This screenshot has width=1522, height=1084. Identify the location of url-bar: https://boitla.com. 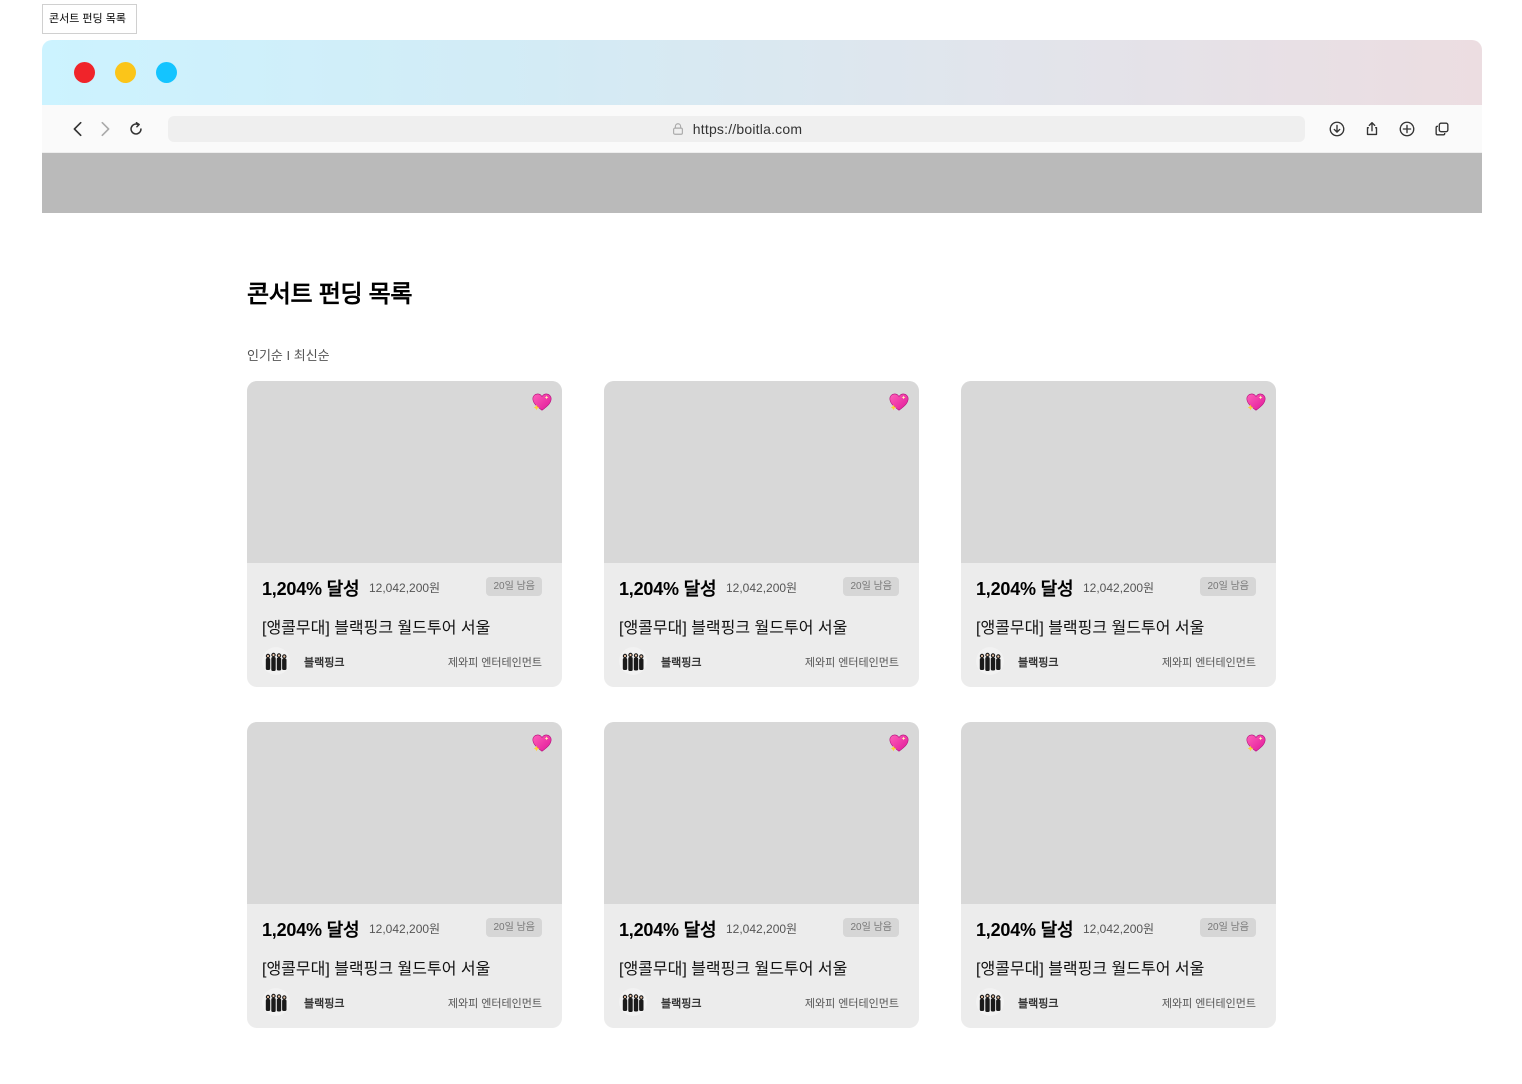
(736, 129).